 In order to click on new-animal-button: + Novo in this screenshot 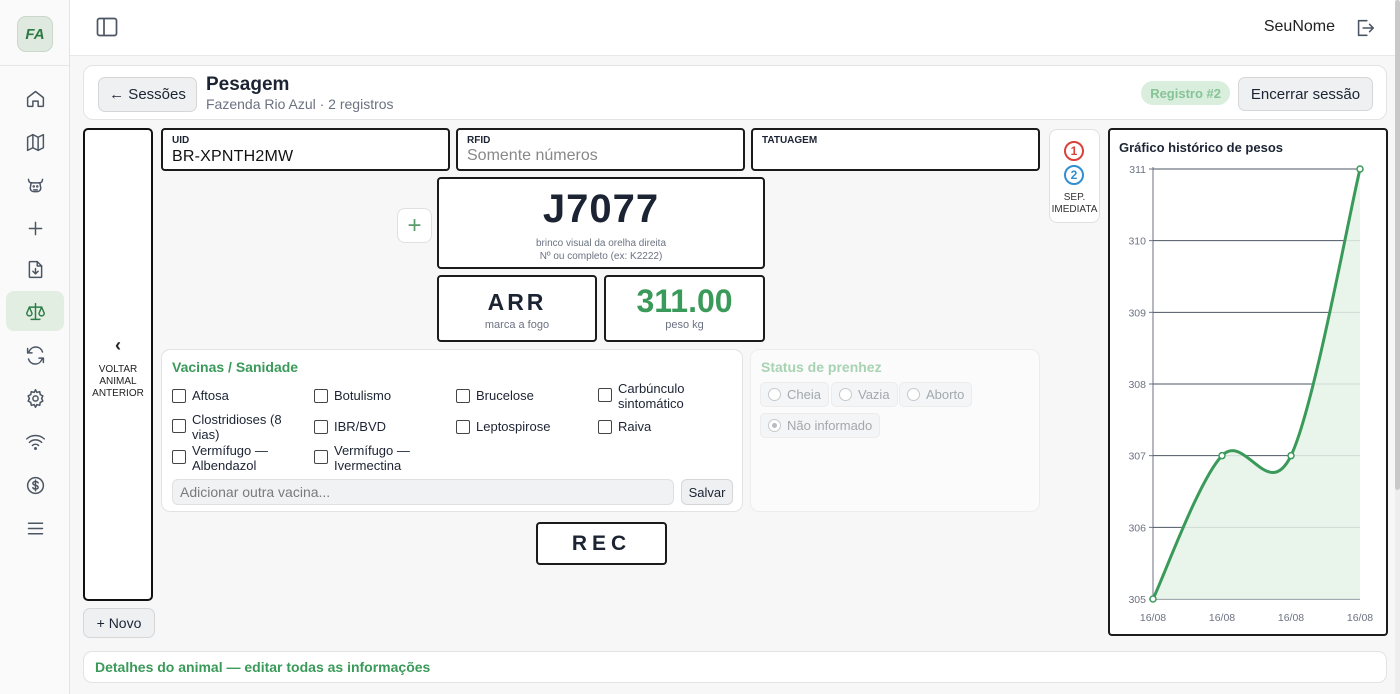, I will do `click(119, 623)`.